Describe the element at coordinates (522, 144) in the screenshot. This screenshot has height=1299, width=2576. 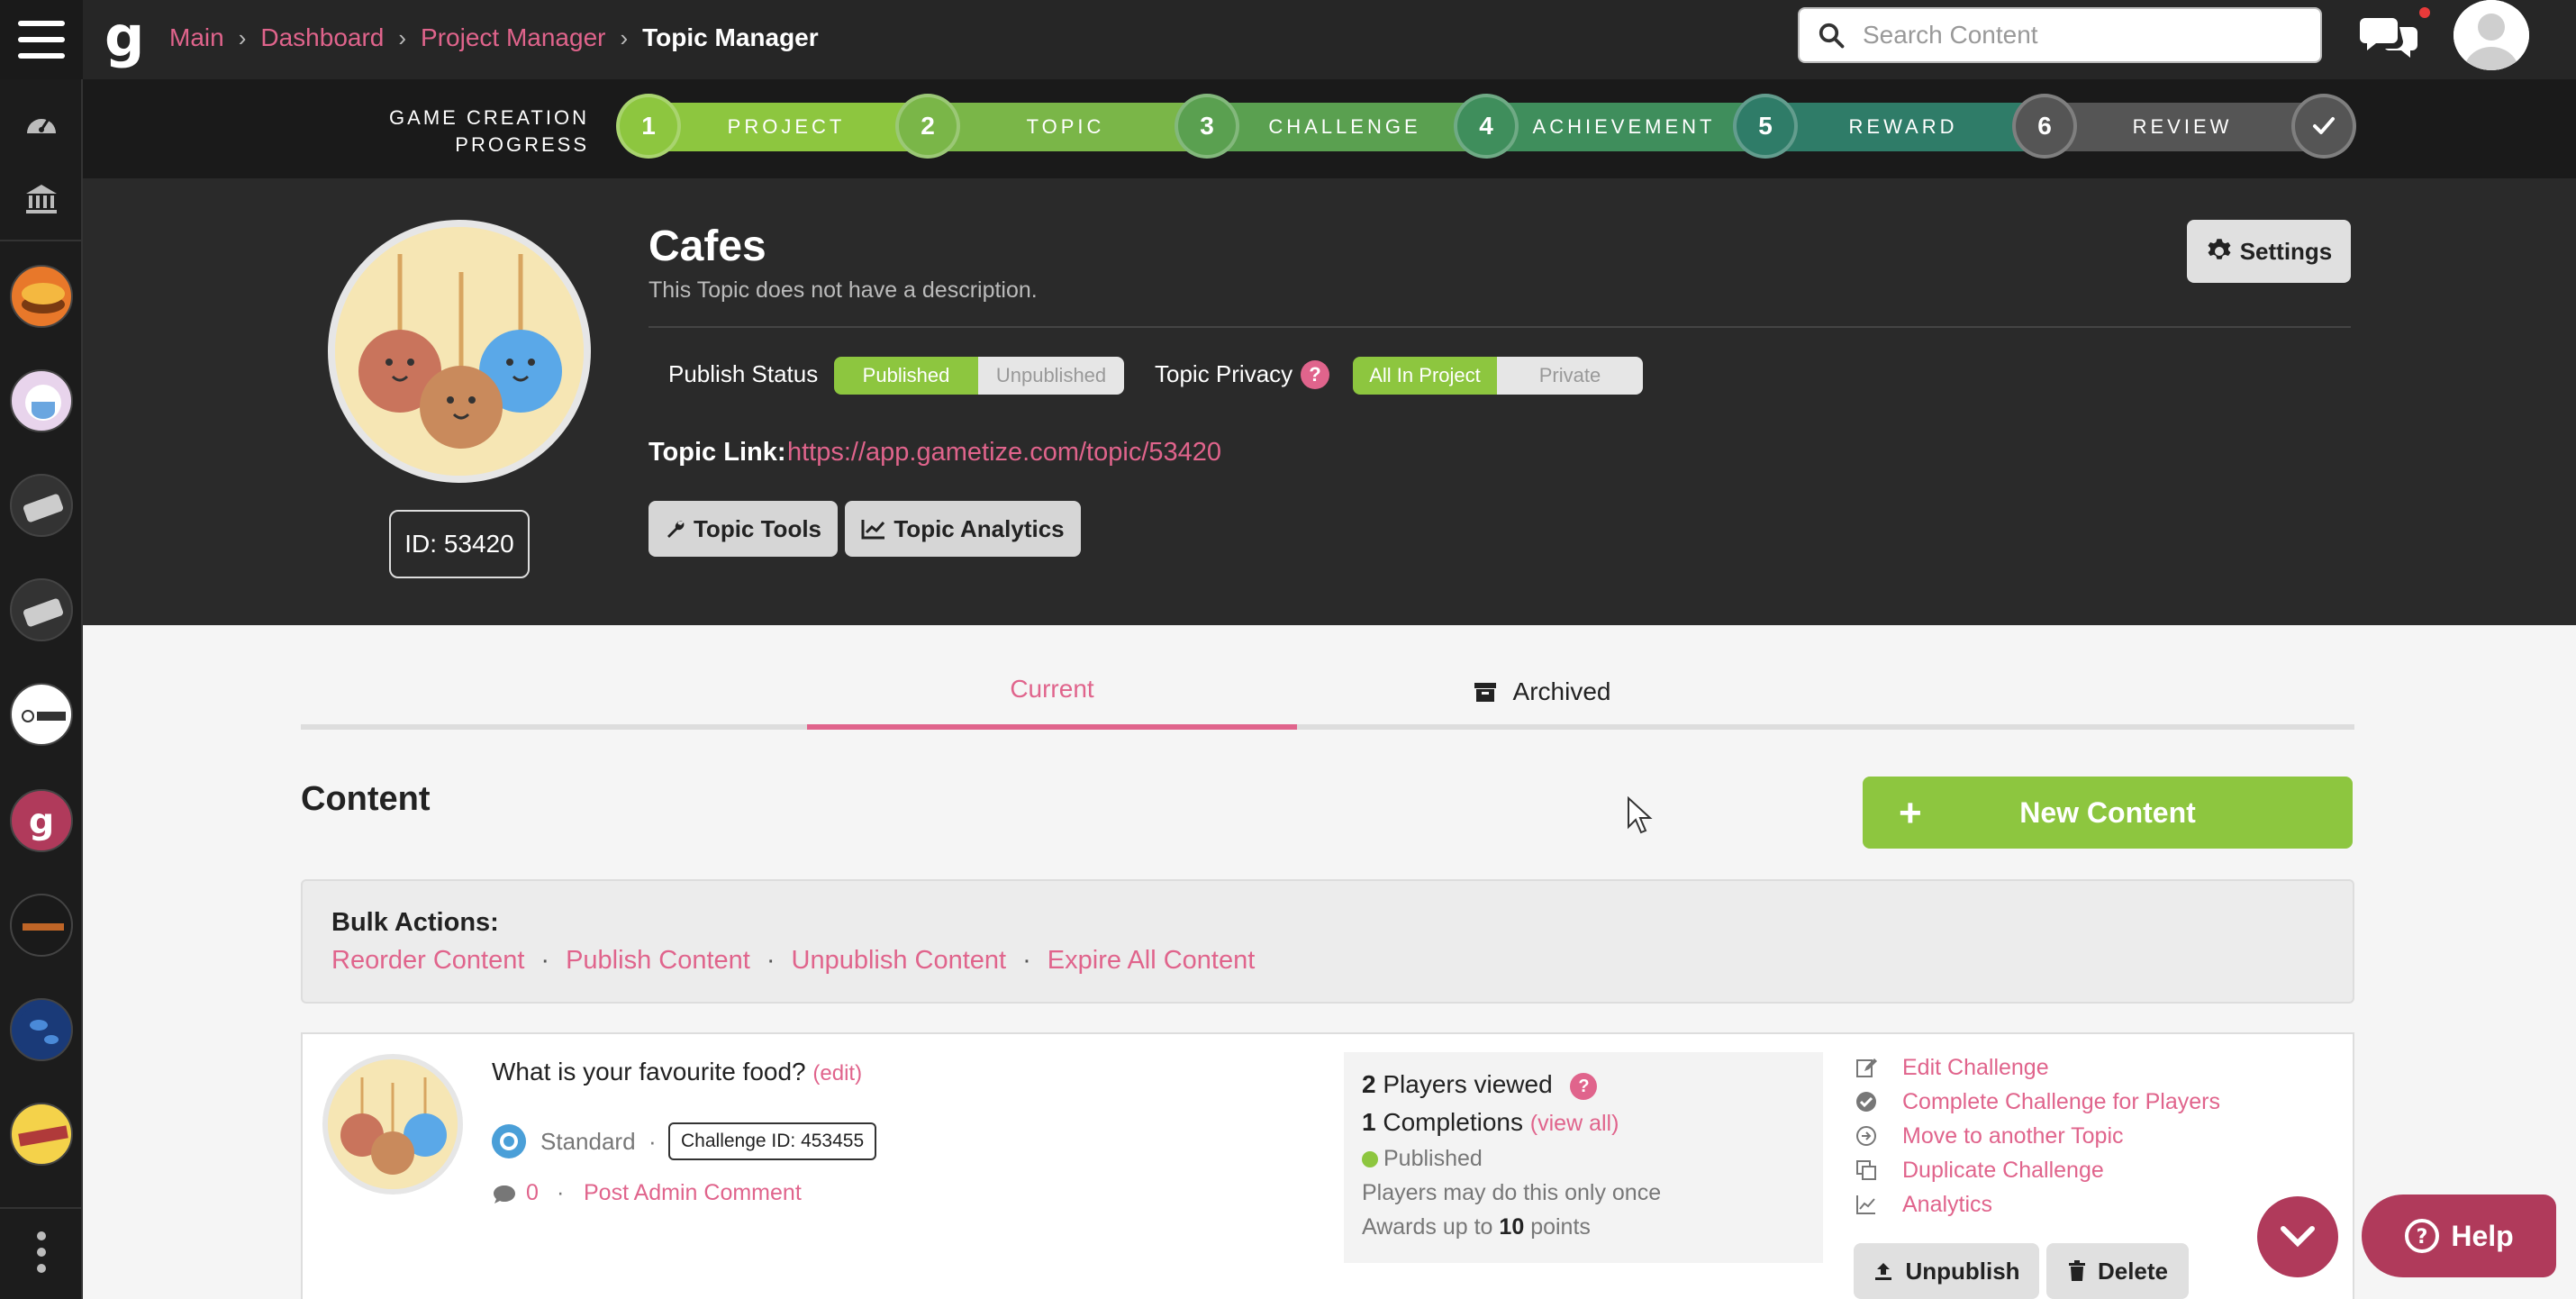
I see `progress-label-line2: PROGRESS` at that location.